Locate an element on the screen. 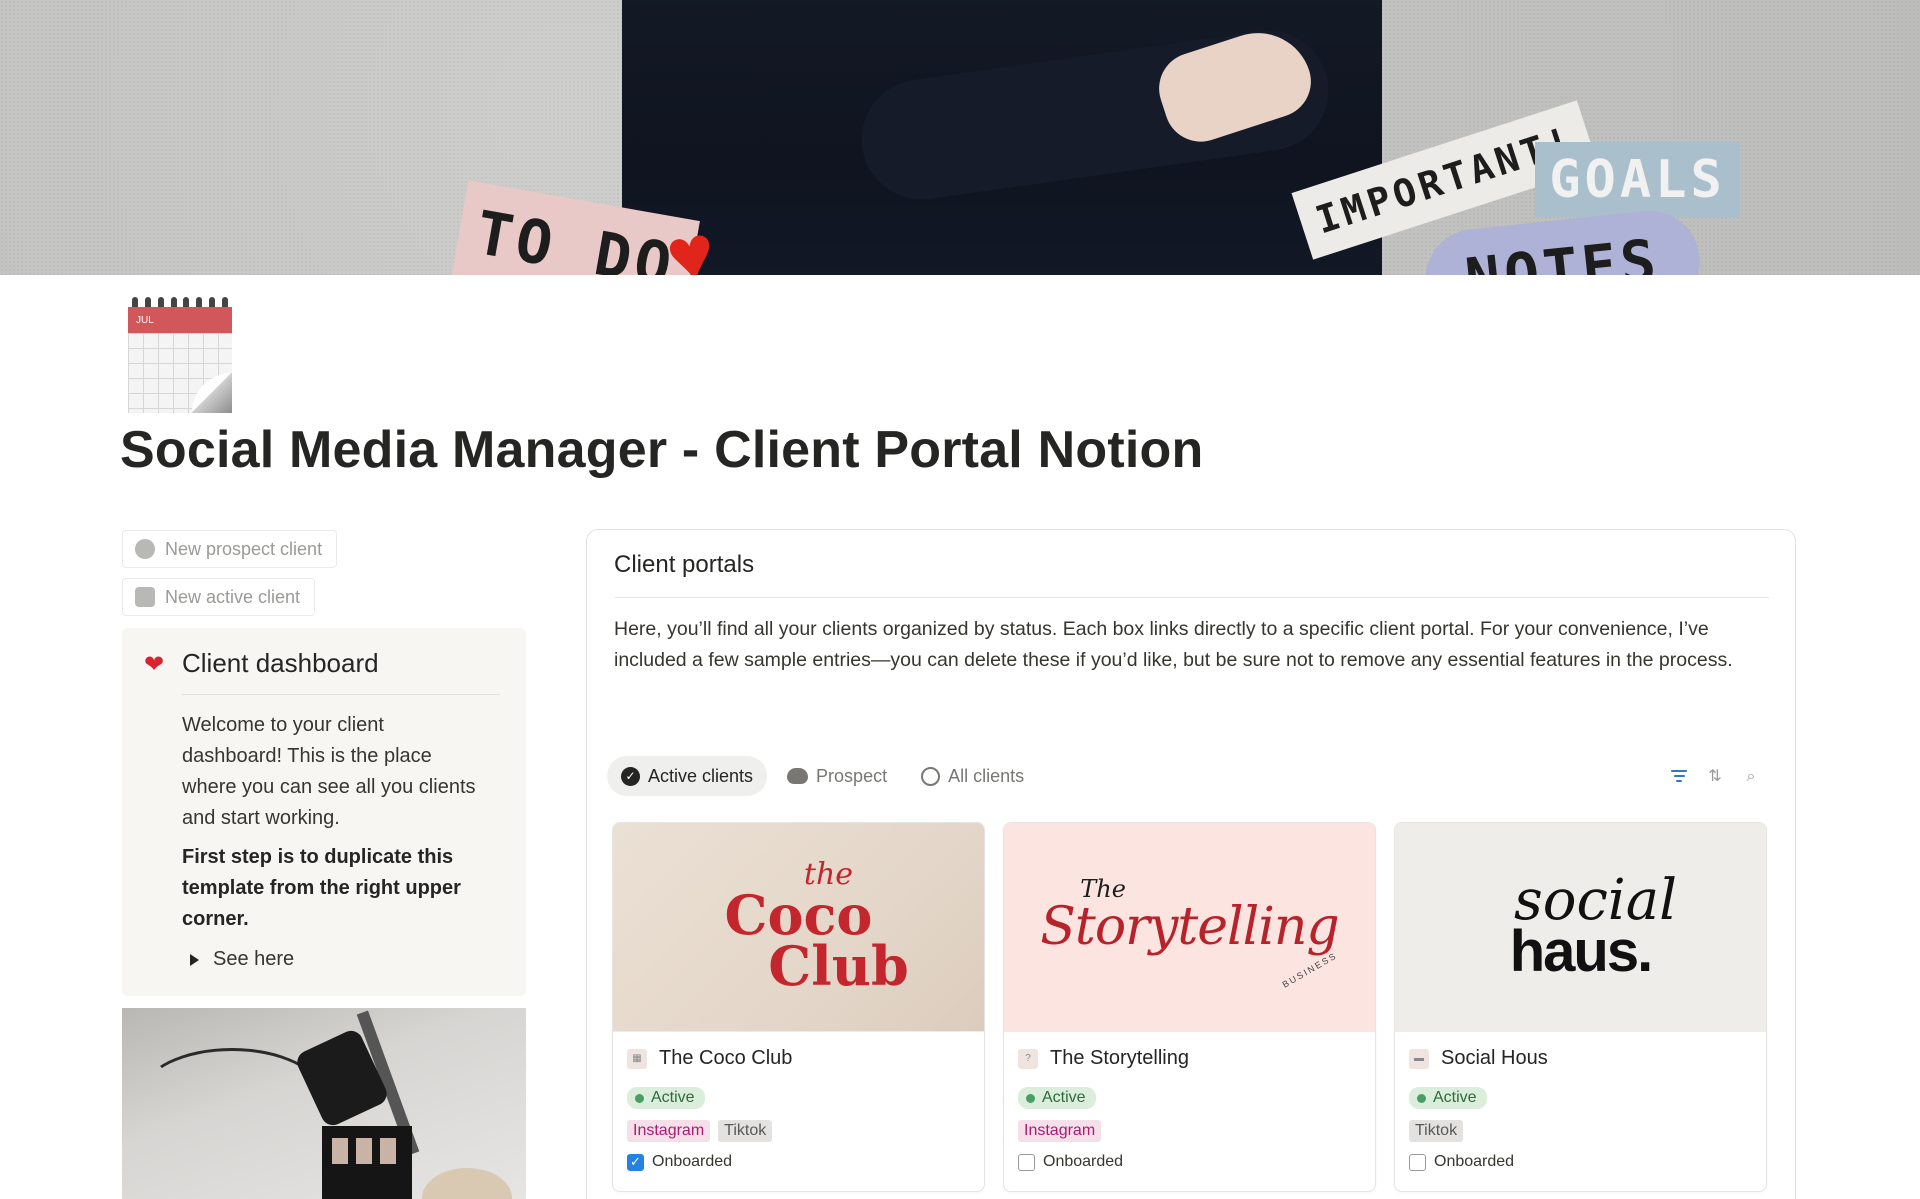  page-icon: ▦ is located at coordinates (637, 1058).